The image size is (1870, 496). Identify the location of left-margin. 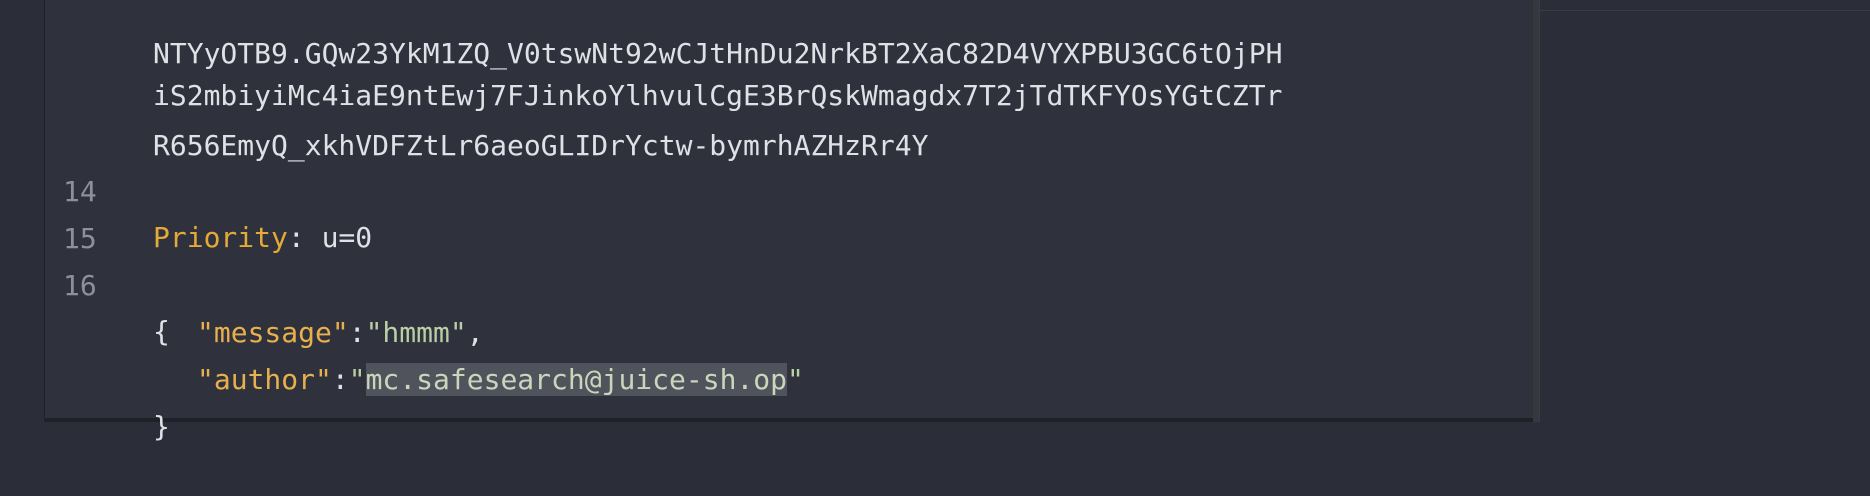
(22, 211).